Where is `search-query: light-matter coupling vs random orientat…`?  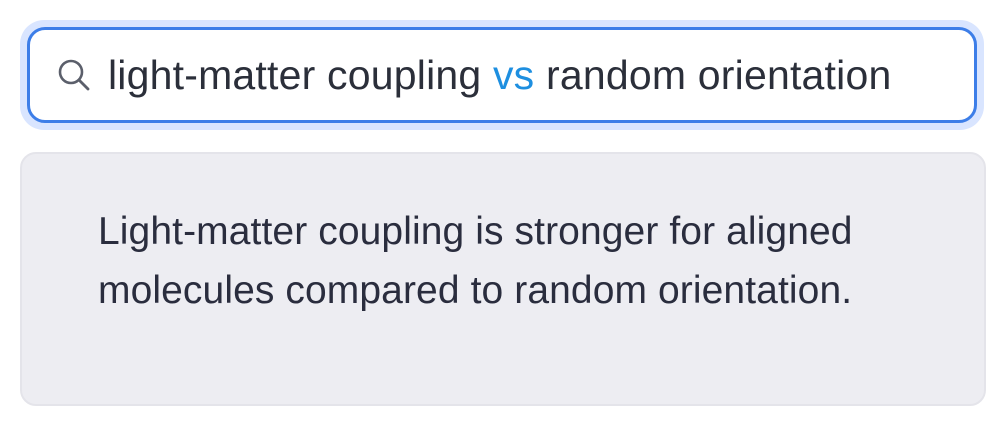 search-query: light-matter coupling vs random orientat… is located at coordinates (499, 75).